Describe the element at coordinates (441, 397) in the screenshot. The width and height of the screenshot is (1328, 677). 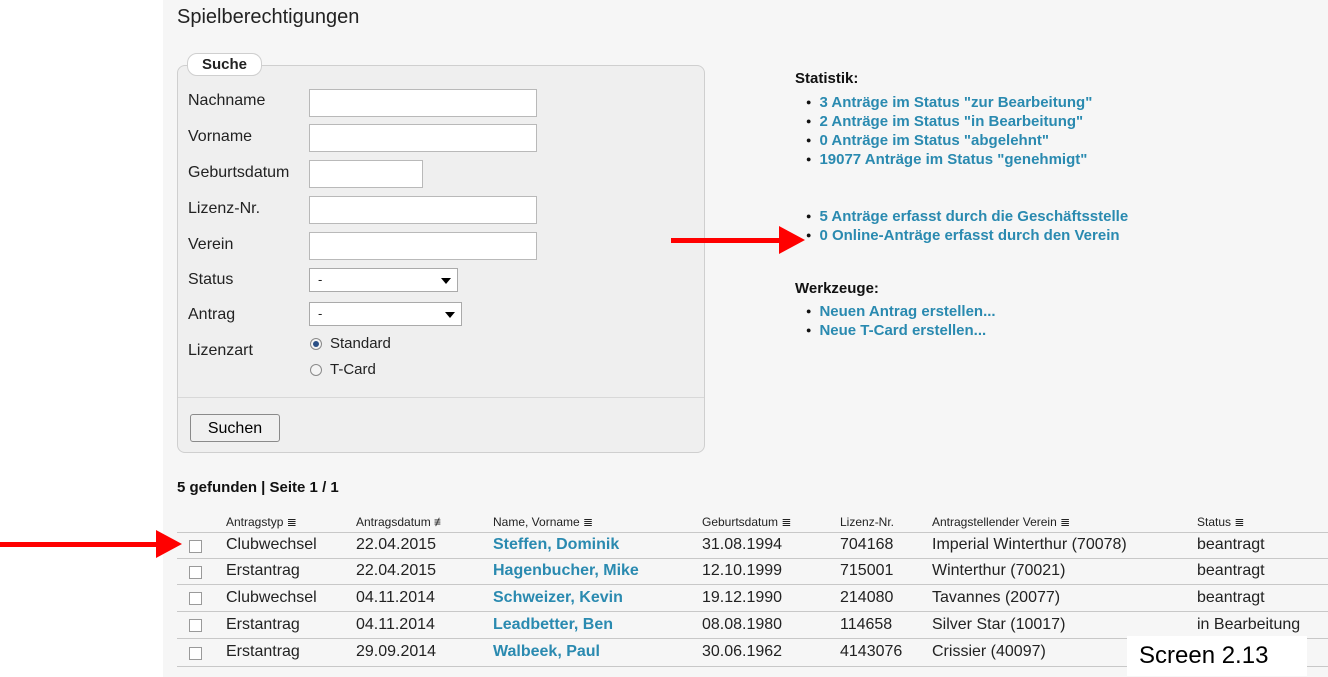
I see `form-divider` at that location.